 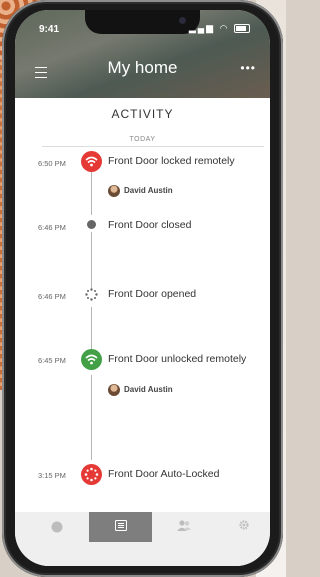 I want to click on users-tab, so click(x=183, y=527).